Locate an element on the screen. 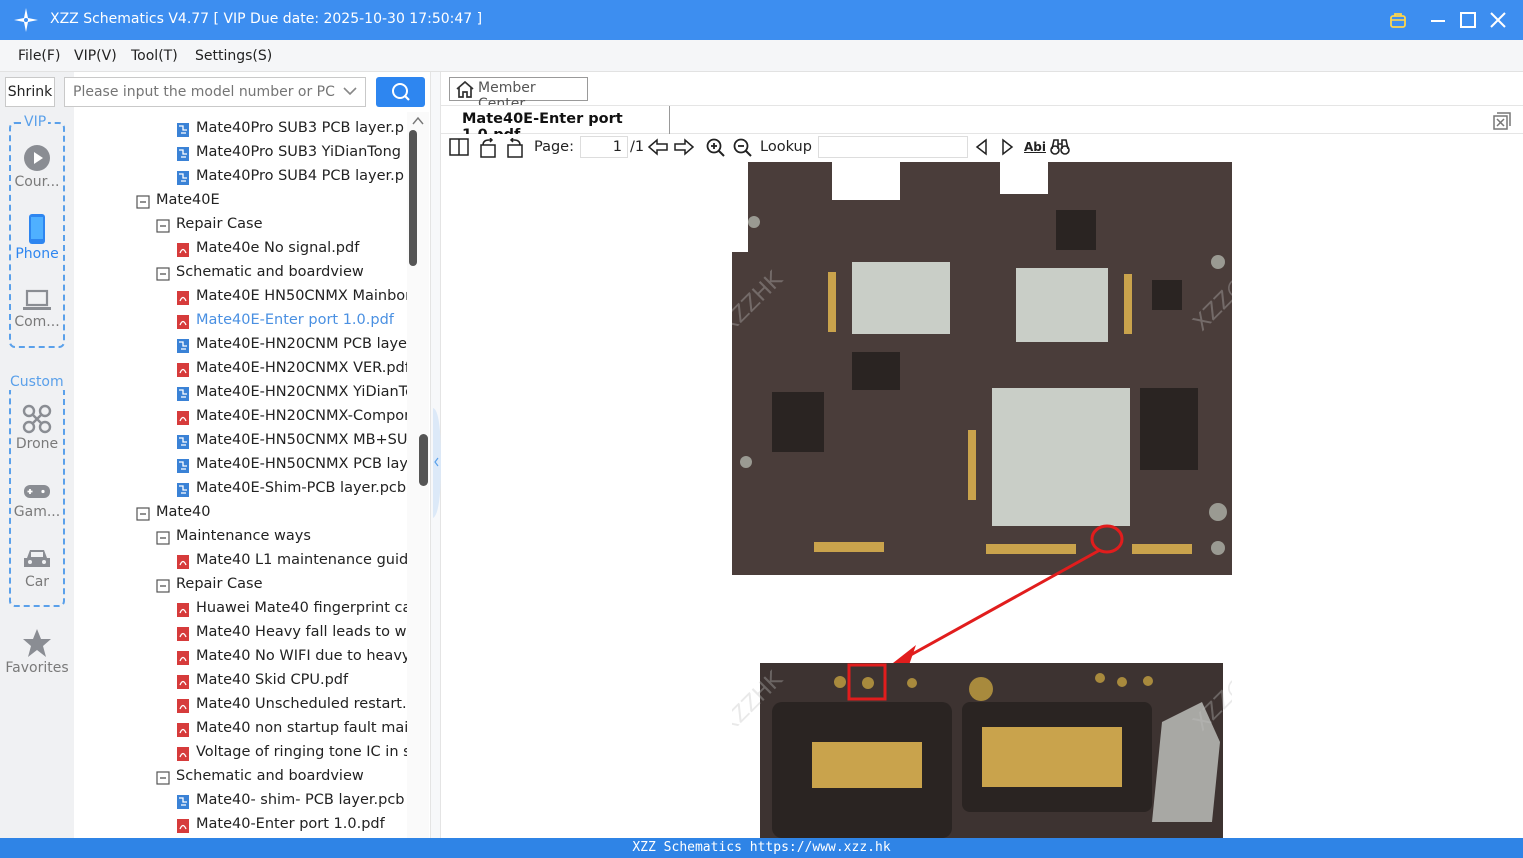  menu-file: File(F) is located at coordinates (39, 56).